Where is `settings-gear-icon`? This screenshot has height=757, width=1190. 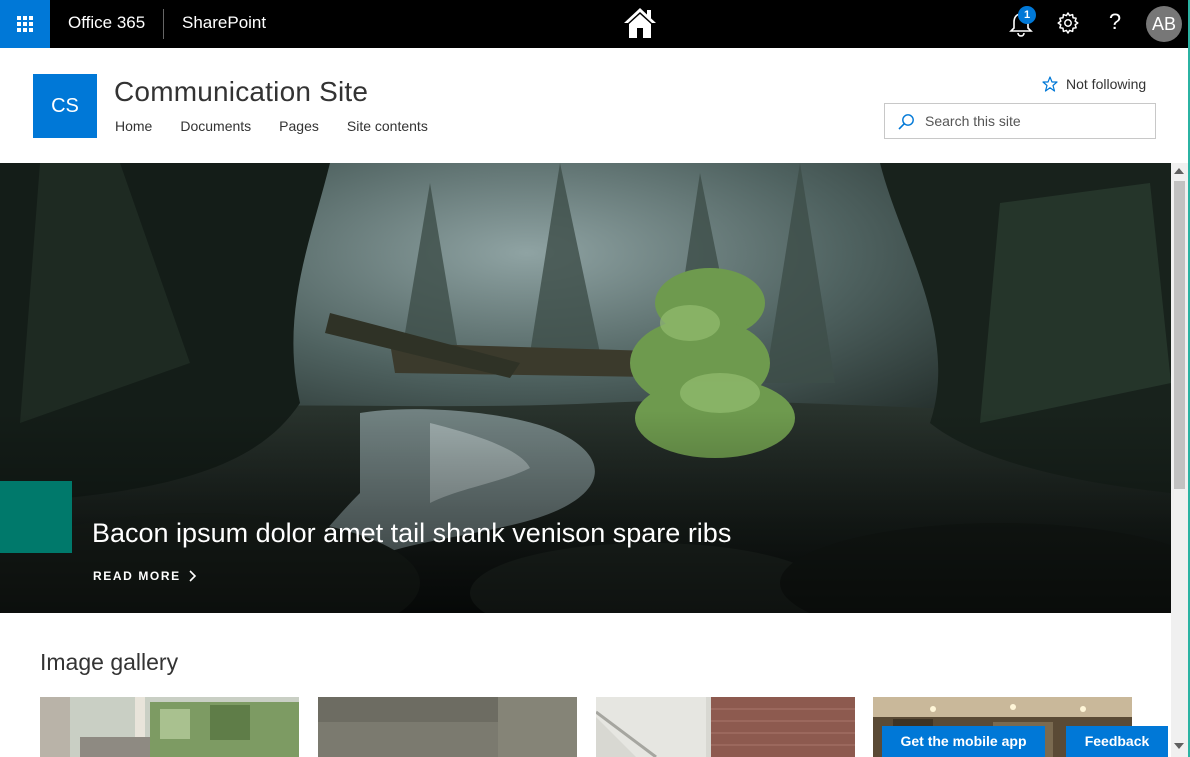 settings-gear-icon is located at coordinates (1068, 23).